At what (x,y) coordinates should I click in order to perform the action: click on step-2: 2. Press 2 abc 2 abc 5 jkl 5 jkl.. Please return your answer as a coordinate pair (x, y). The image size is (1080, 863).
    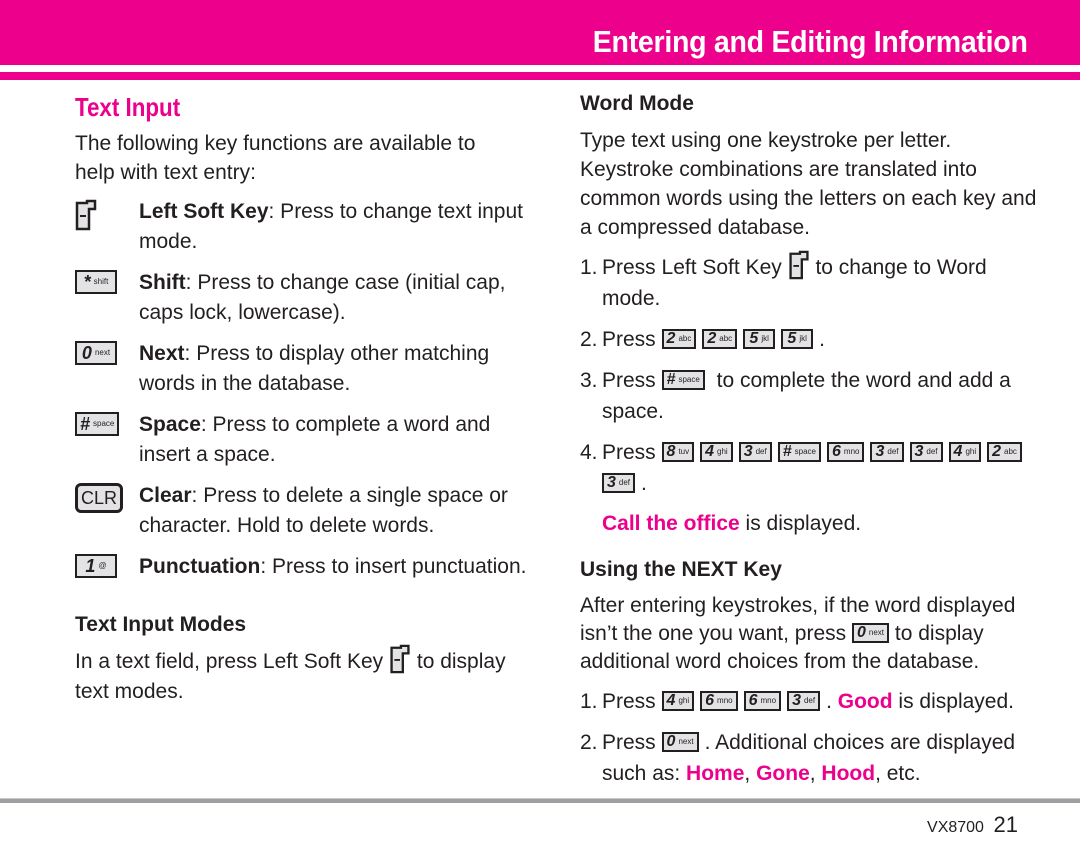
    Looking at the image, I should click on (702, 340).